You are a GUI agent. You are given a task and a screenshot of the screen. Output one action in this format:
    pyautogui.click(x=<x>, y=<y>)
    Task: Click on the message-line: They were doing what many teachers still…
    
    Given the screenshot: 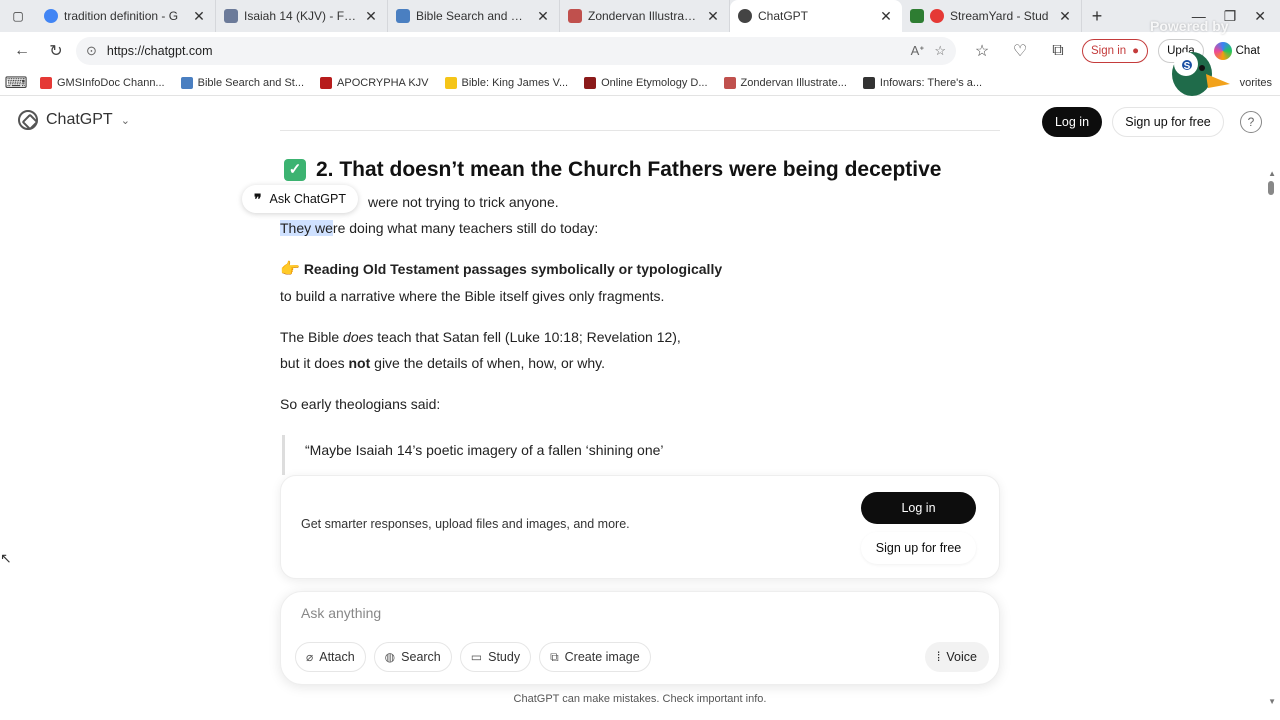 What is the action you would take?
    pyautogui.click(x=439, y=228)
    